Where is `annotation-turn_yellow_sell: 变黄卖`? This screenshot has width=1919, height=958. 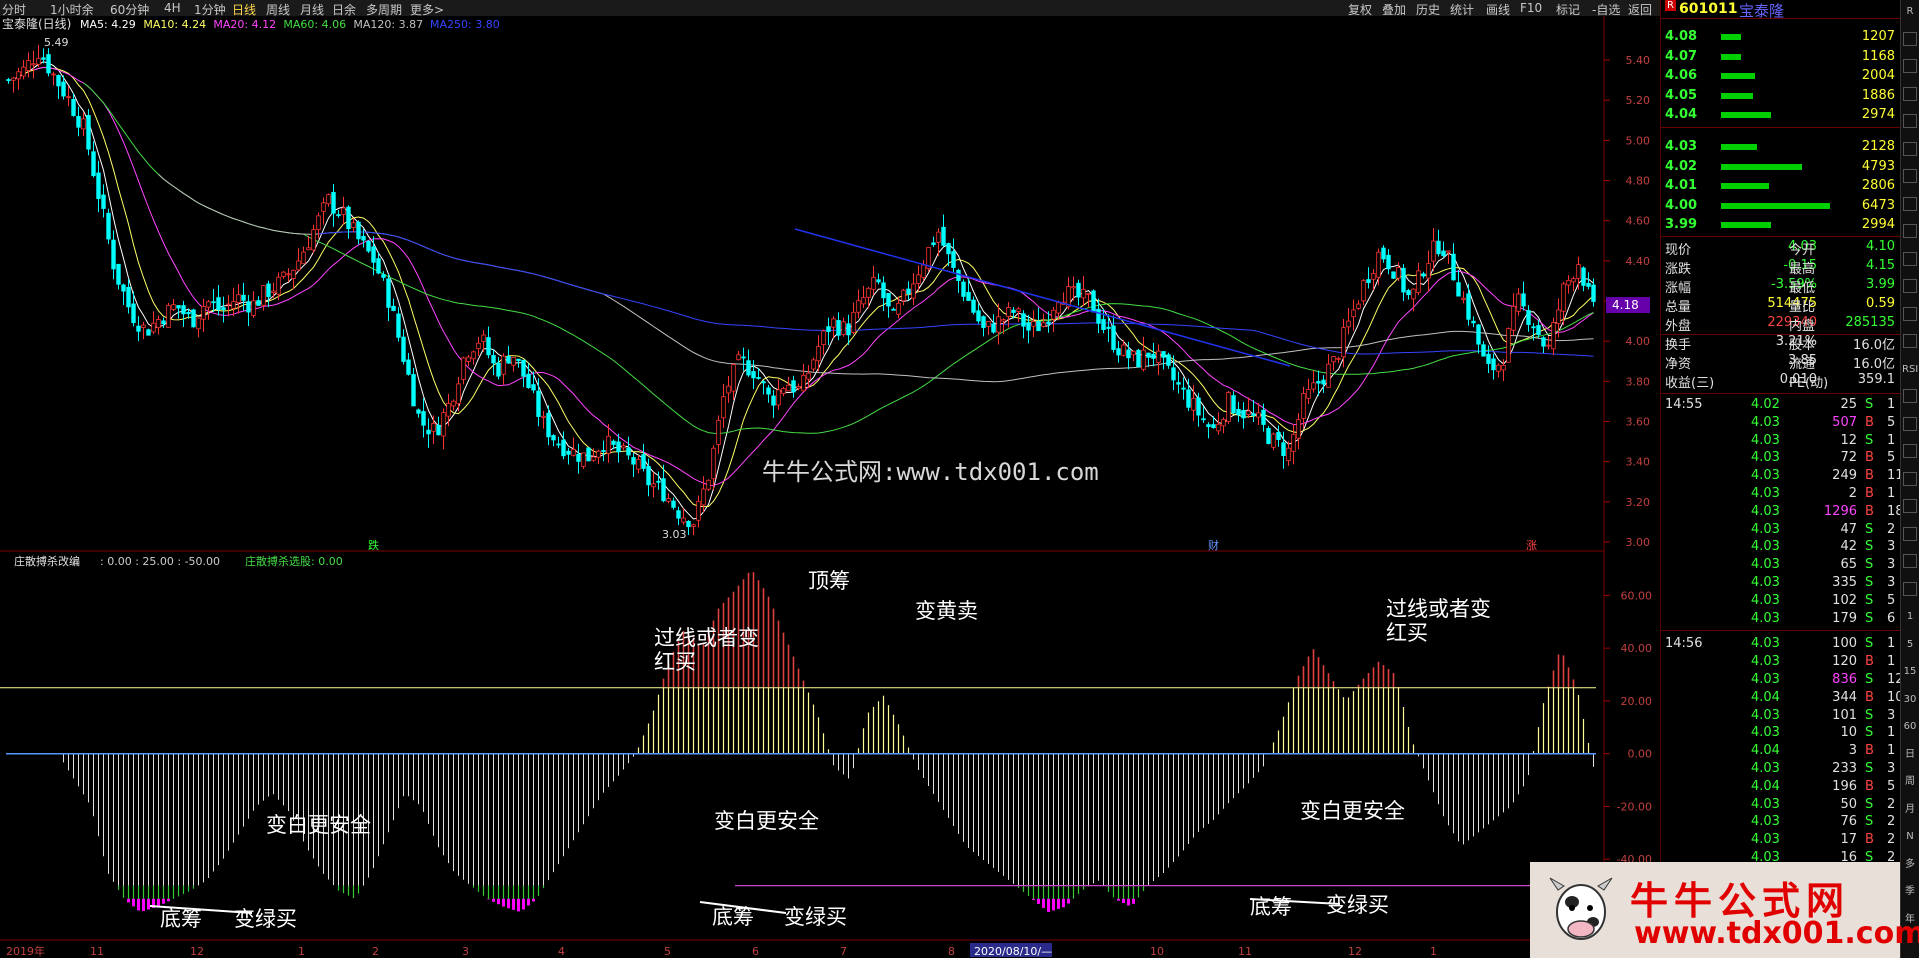
annotation-turn_yellow_sell: 变黄卖 is located at coordinates (946, 611).